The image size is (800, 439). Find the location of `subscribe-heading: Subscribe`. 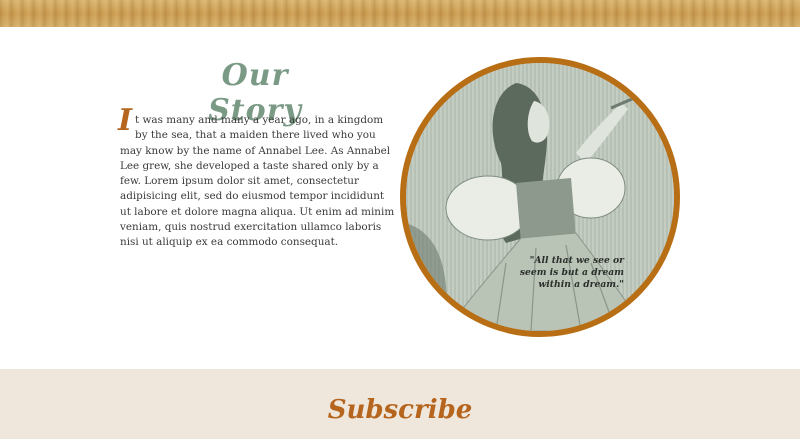

subscribe-heading: Subscribe is located at coordinates (400, 410).